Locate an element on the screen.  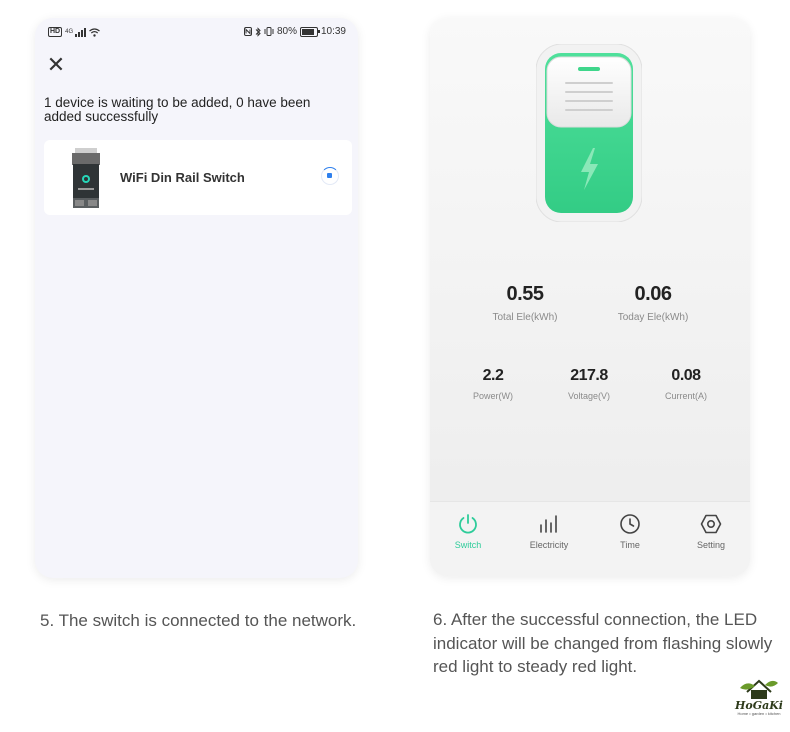
stat-value: 0.55 is located at coordinates (525, 294).